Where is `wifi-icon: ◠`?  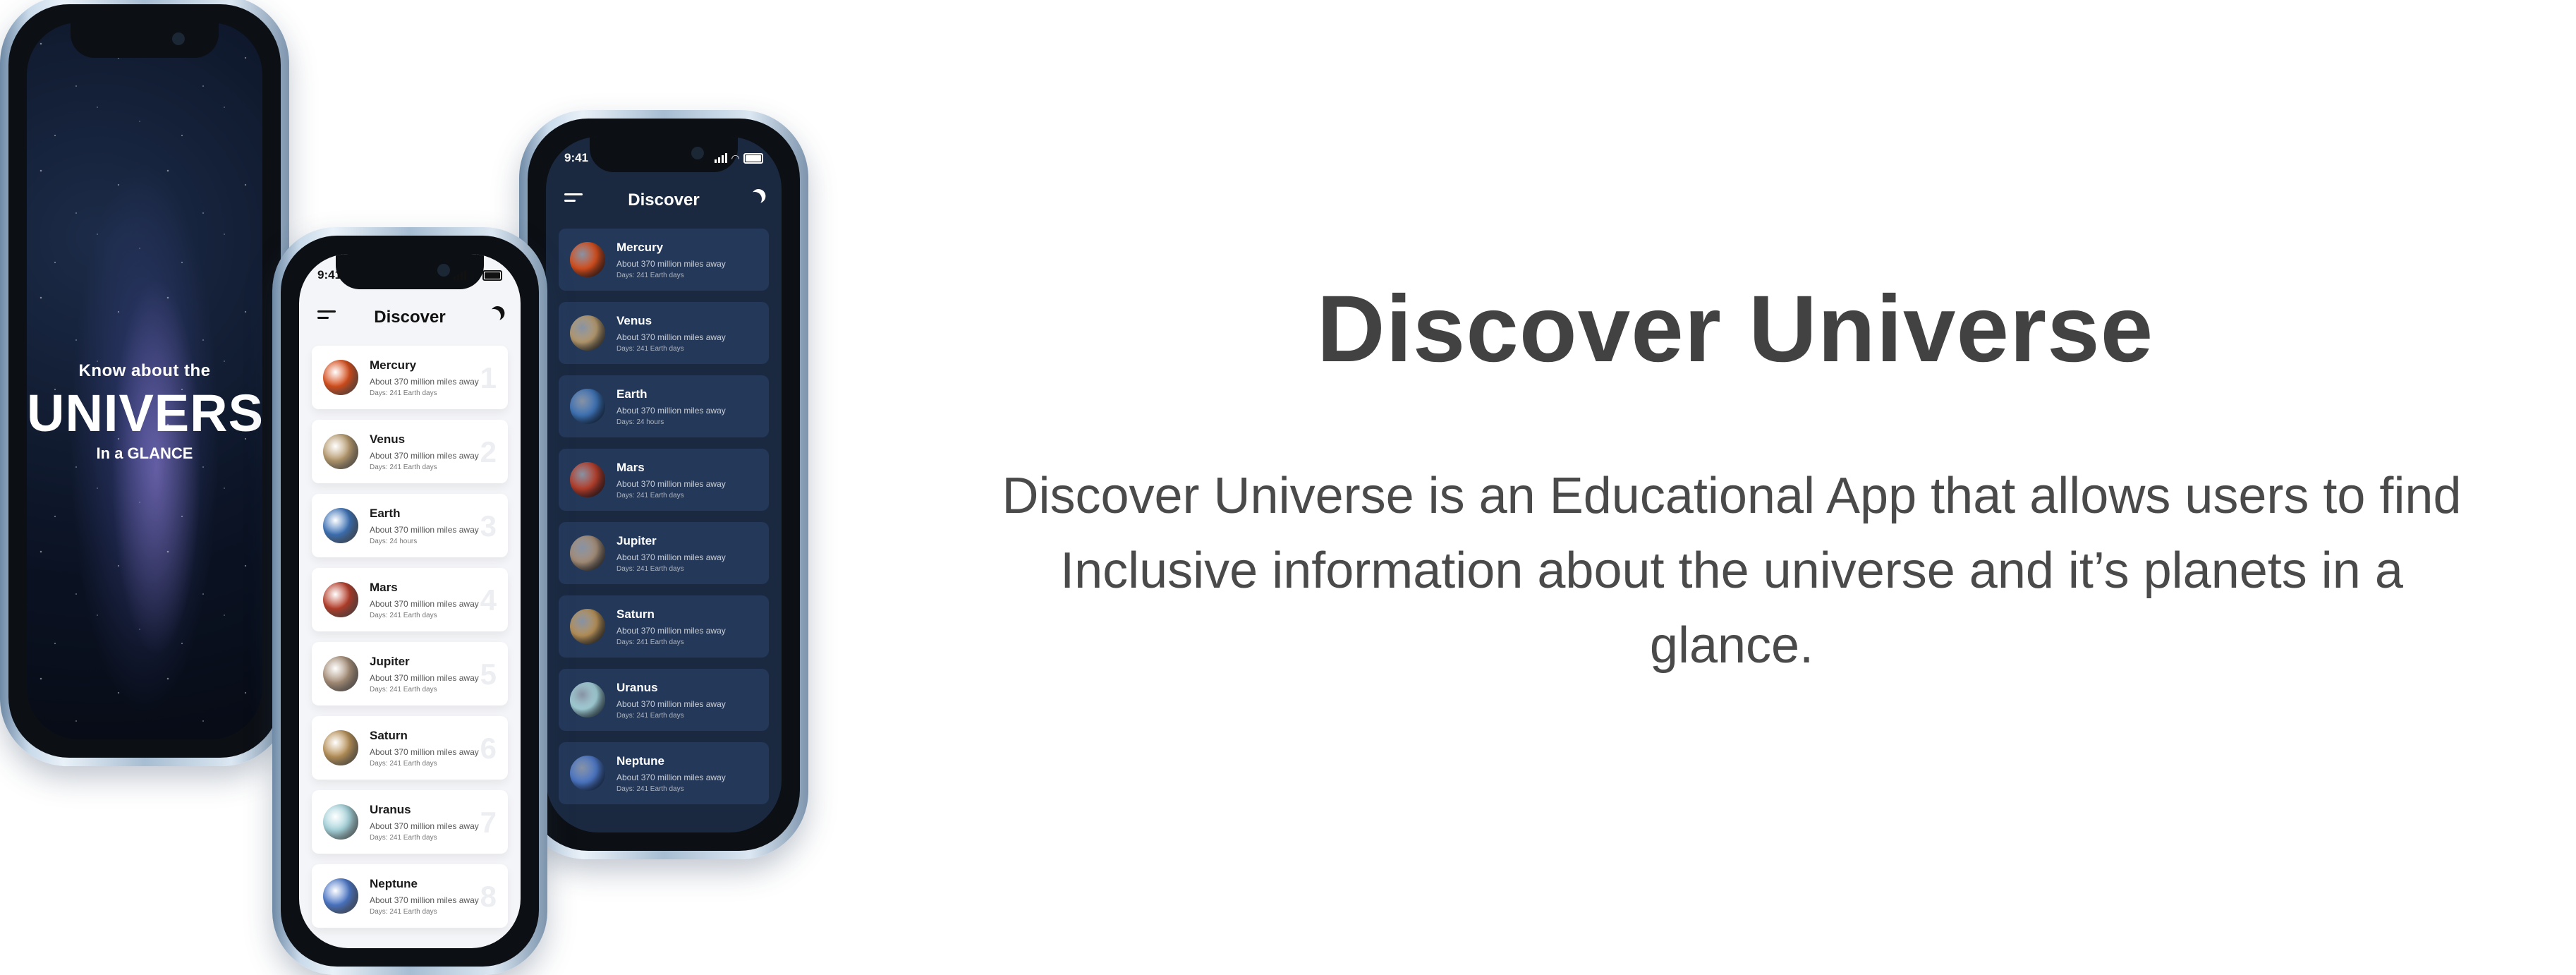 wifi-icon: ◠ is located at coordinates (735, 158).